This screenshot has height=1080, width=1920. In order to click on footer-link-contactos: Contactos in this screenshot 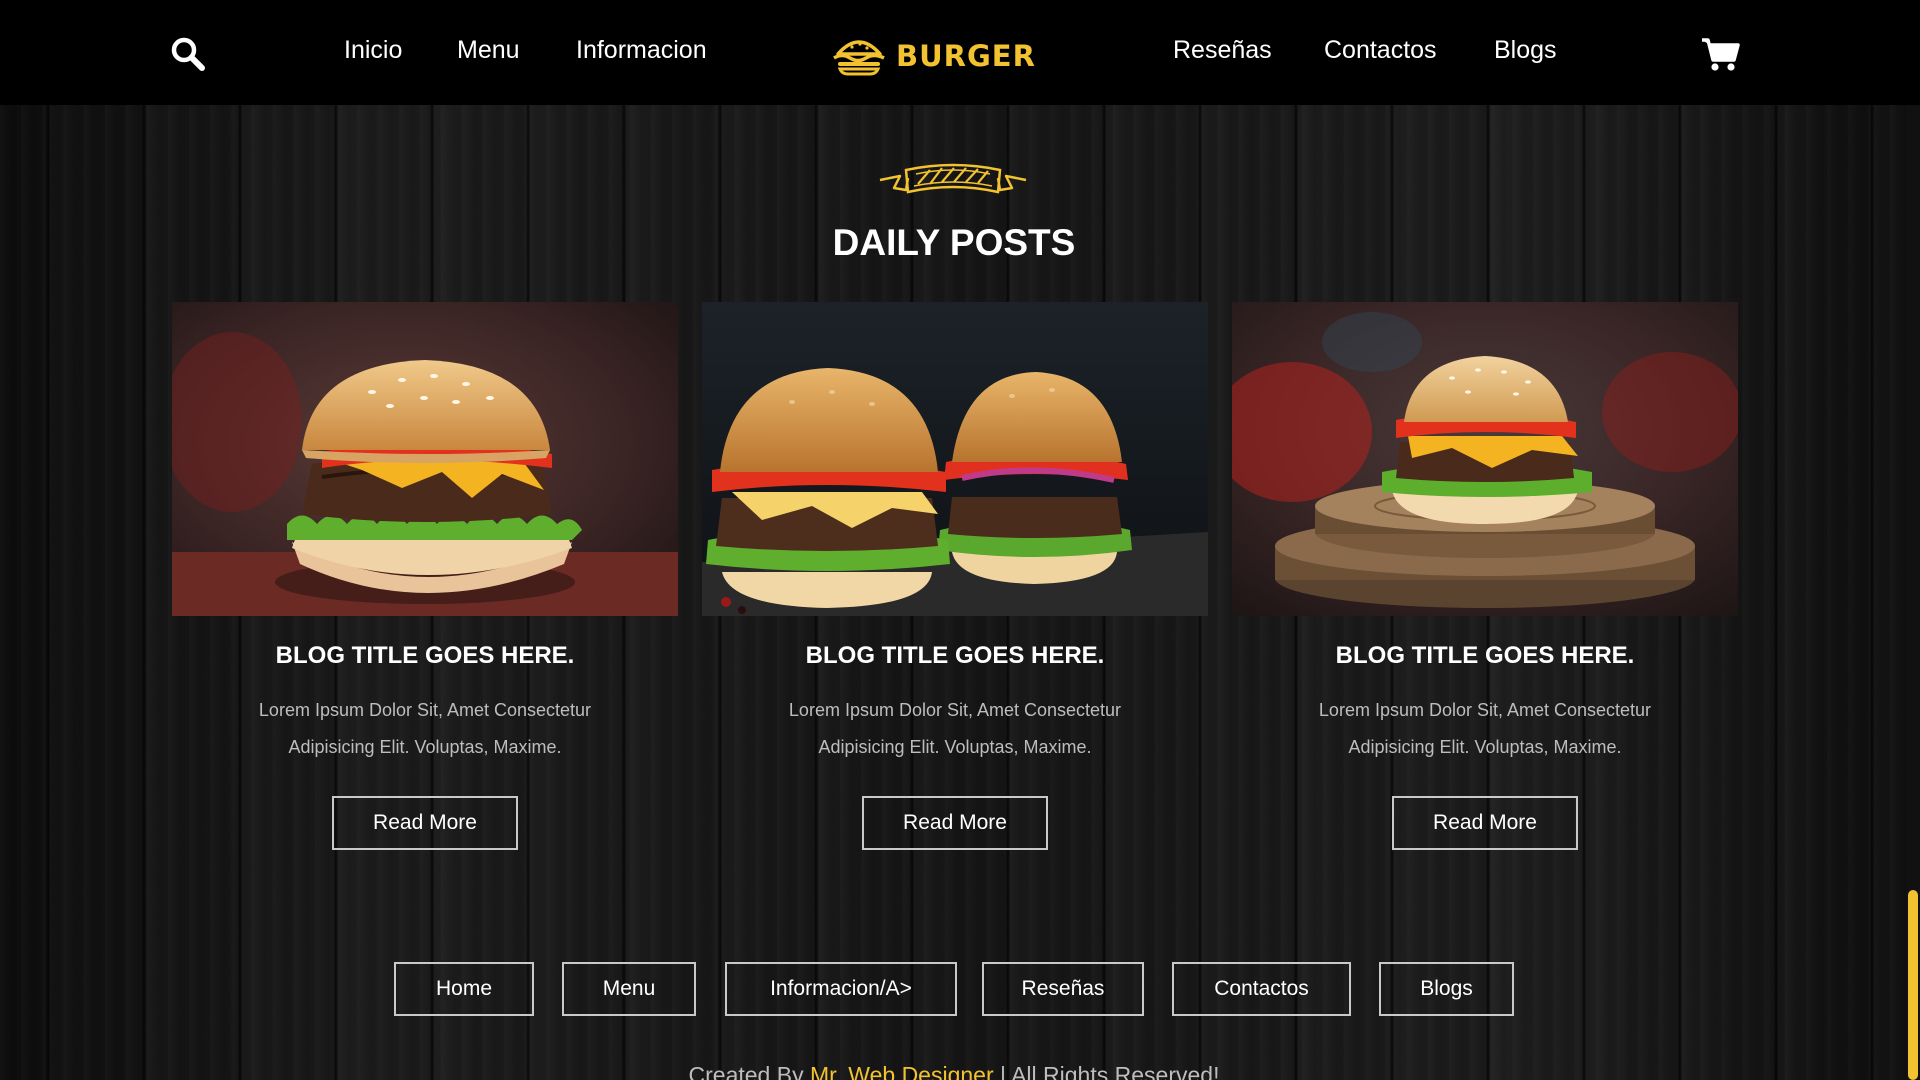, I will do `click(1261, 989)`.